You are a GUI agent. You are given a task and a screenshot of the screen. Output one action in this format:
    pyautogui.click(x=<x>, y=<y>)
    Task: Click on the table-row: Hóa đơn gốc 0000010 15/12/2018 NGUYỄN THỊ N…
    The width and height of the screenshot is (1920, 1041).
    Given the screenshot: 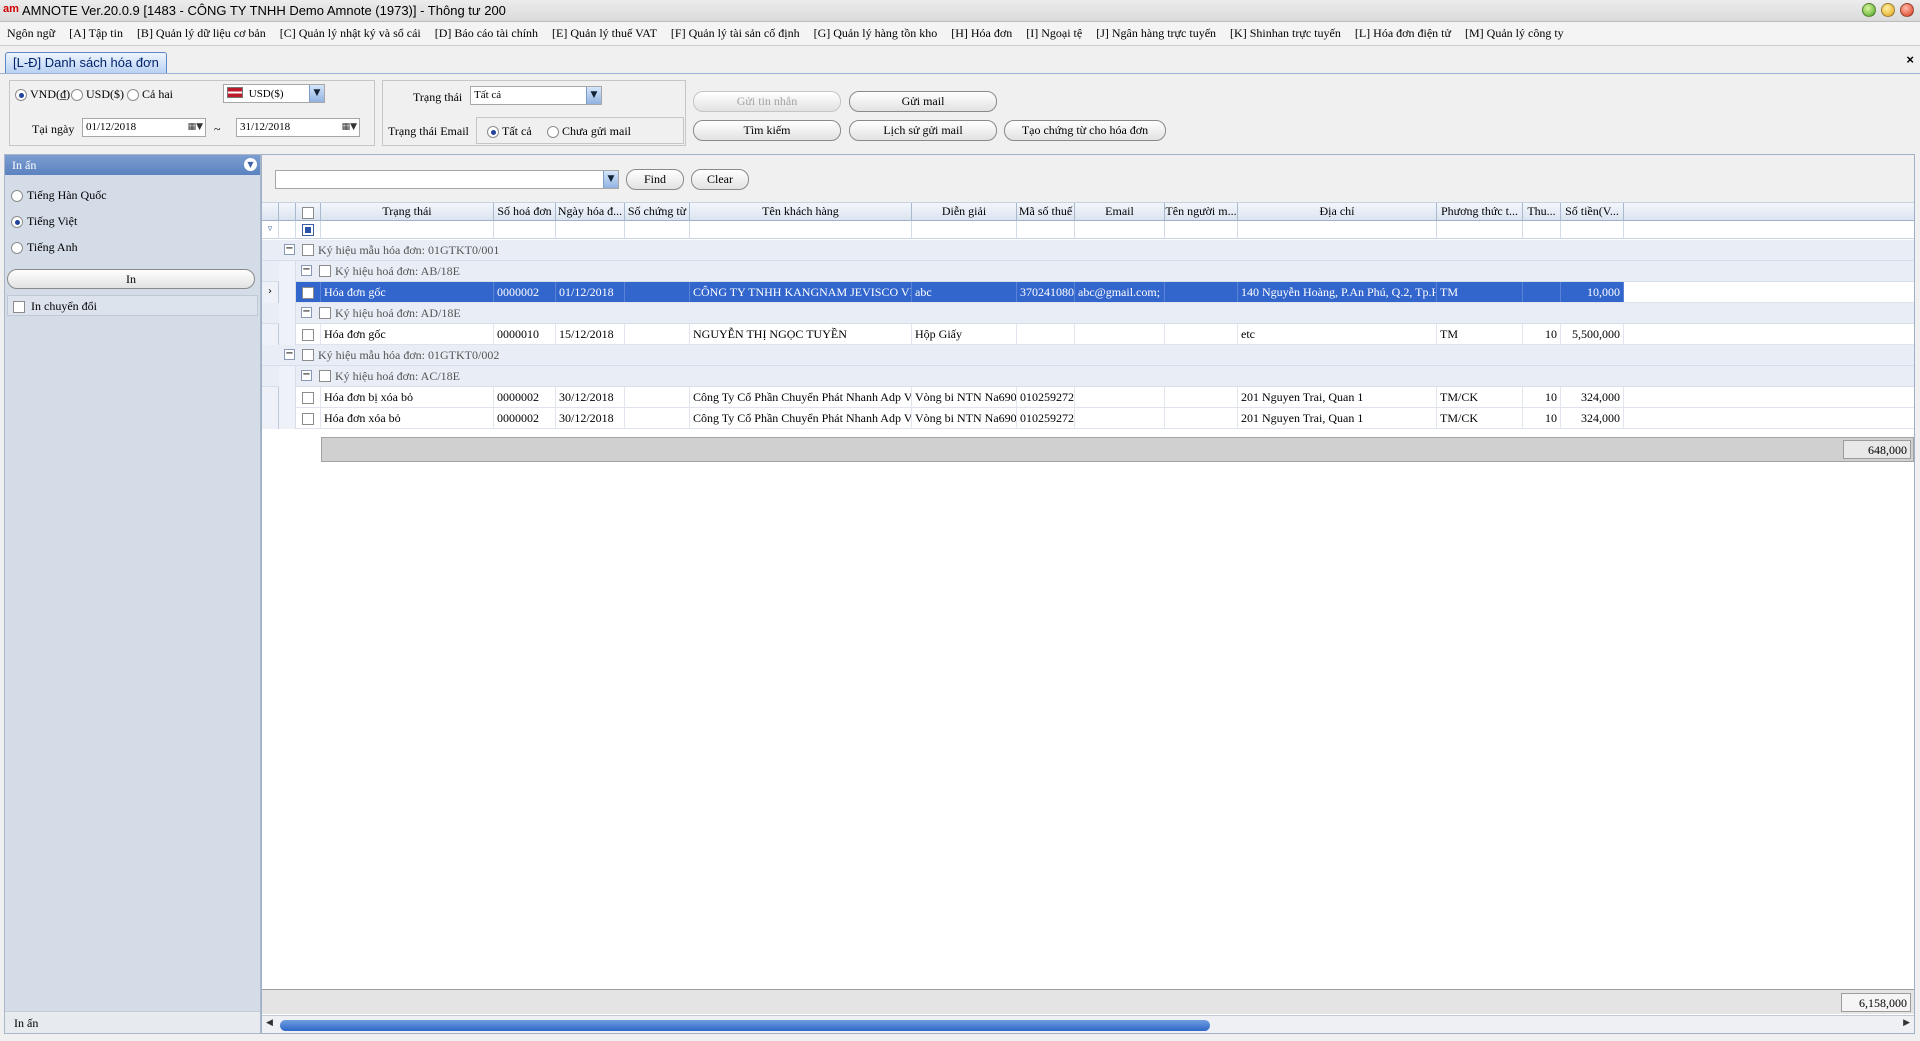 What is the action you would take?
    pyautogui.click(x=1088, y=334)
    